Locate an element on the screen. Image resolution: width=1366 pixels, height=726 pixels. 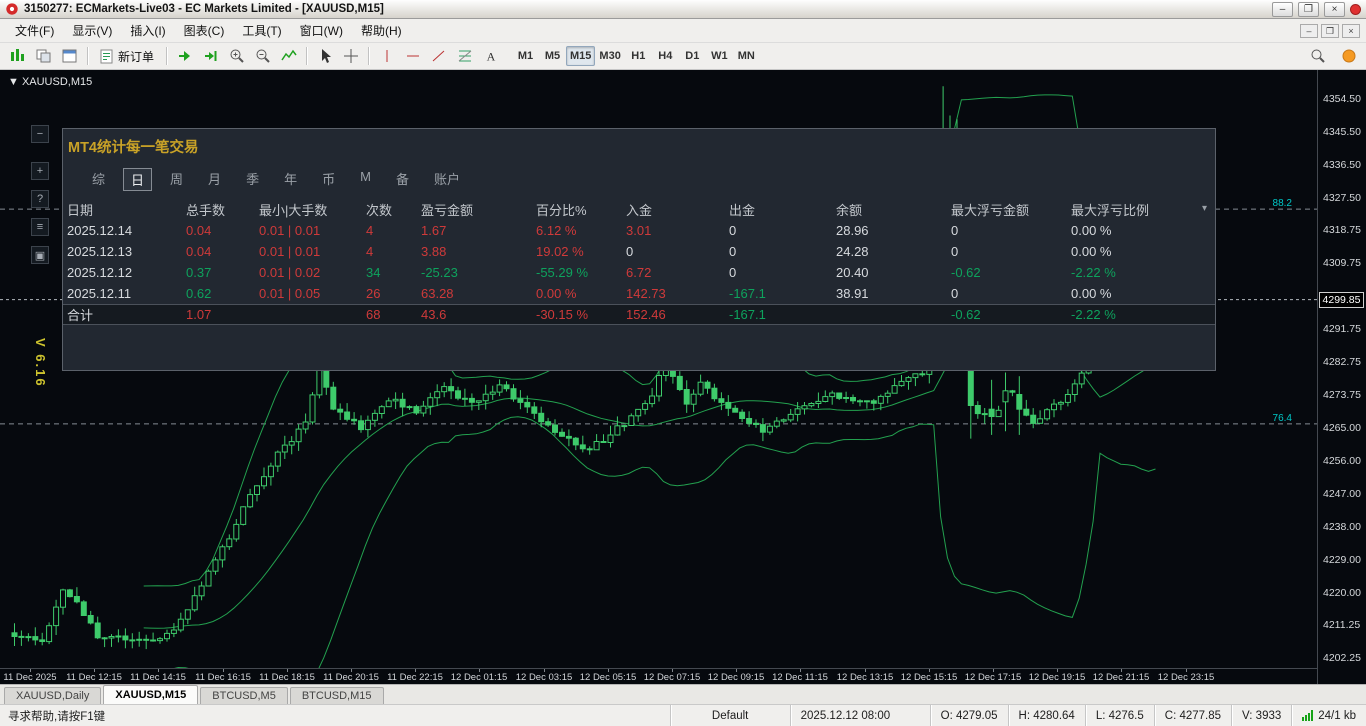
stats-tab: M is located at coordinates (365, 179).